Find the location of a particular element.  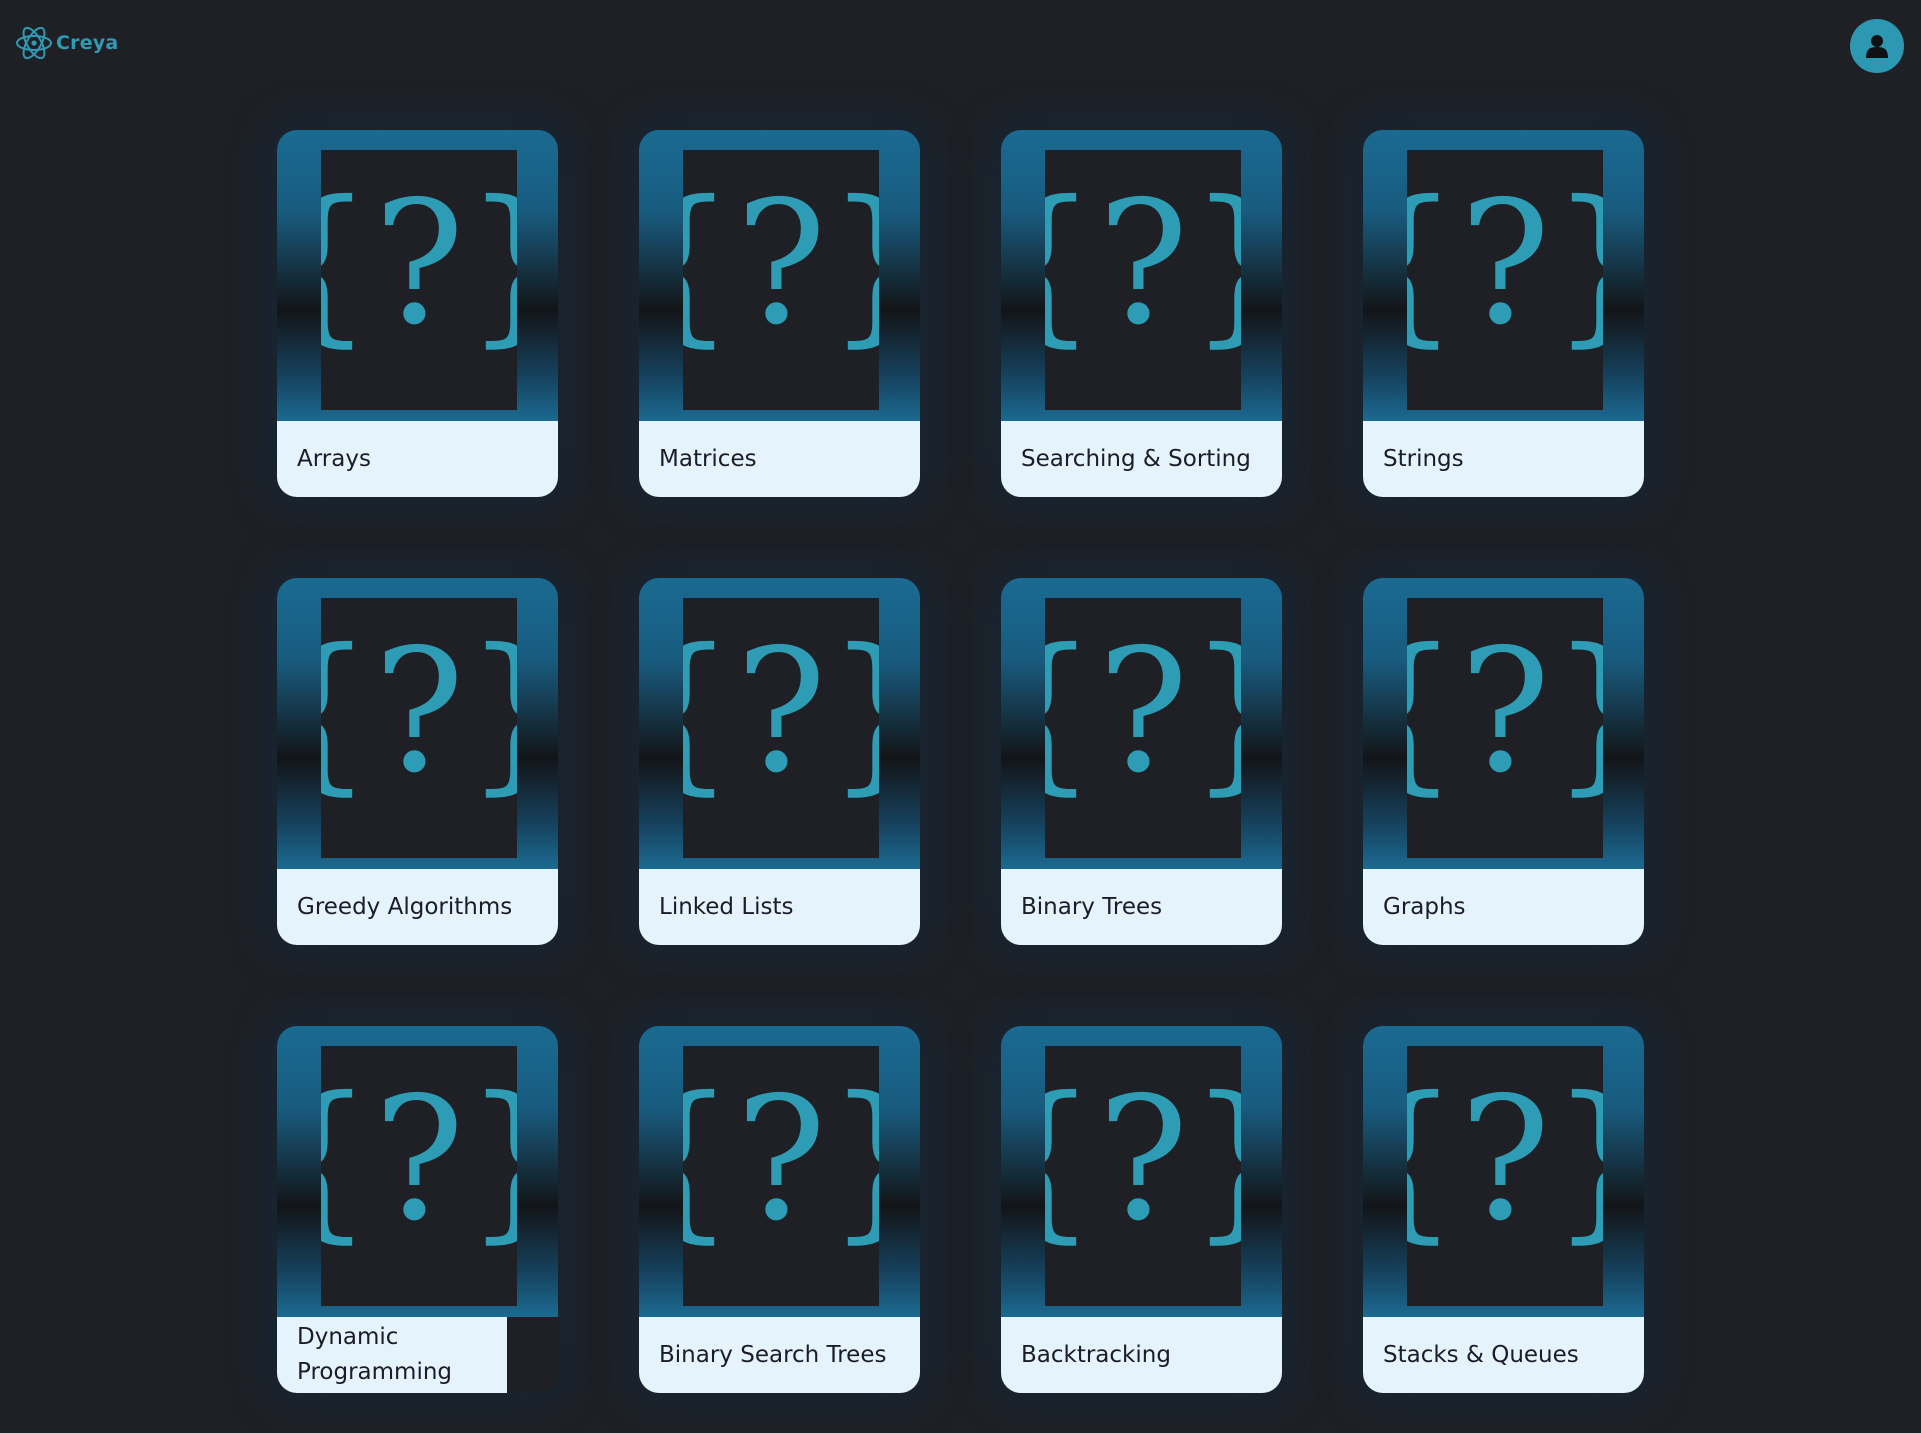

topic-card: {?} Linked Lists is located at coordinates (779, 761).